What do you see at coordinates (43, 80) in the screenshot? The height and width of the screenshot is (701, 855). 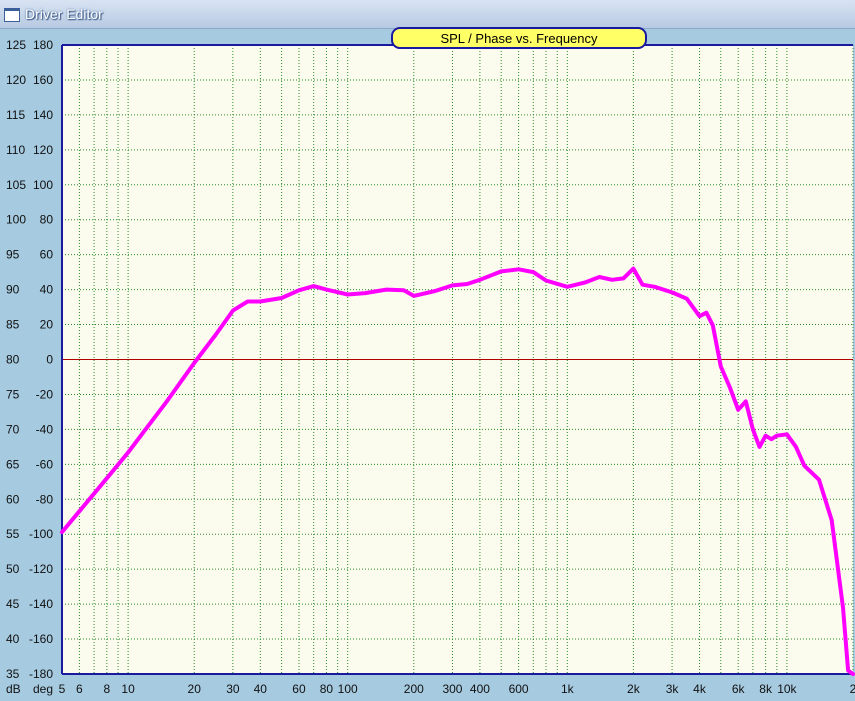 I see `phase-tick-label: 160` at bounding box center [43, 80].